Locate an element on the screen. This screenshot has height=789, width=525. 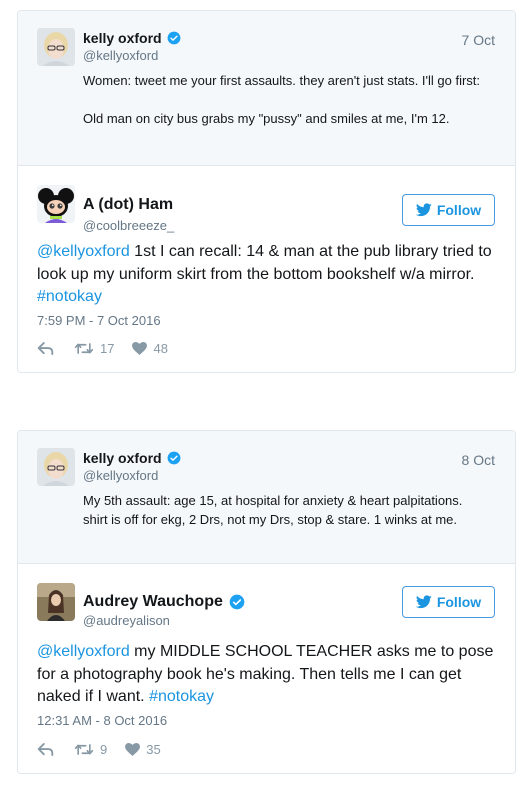
author-handle: @coolbreeeze_ is located at coordinates (128, 225).